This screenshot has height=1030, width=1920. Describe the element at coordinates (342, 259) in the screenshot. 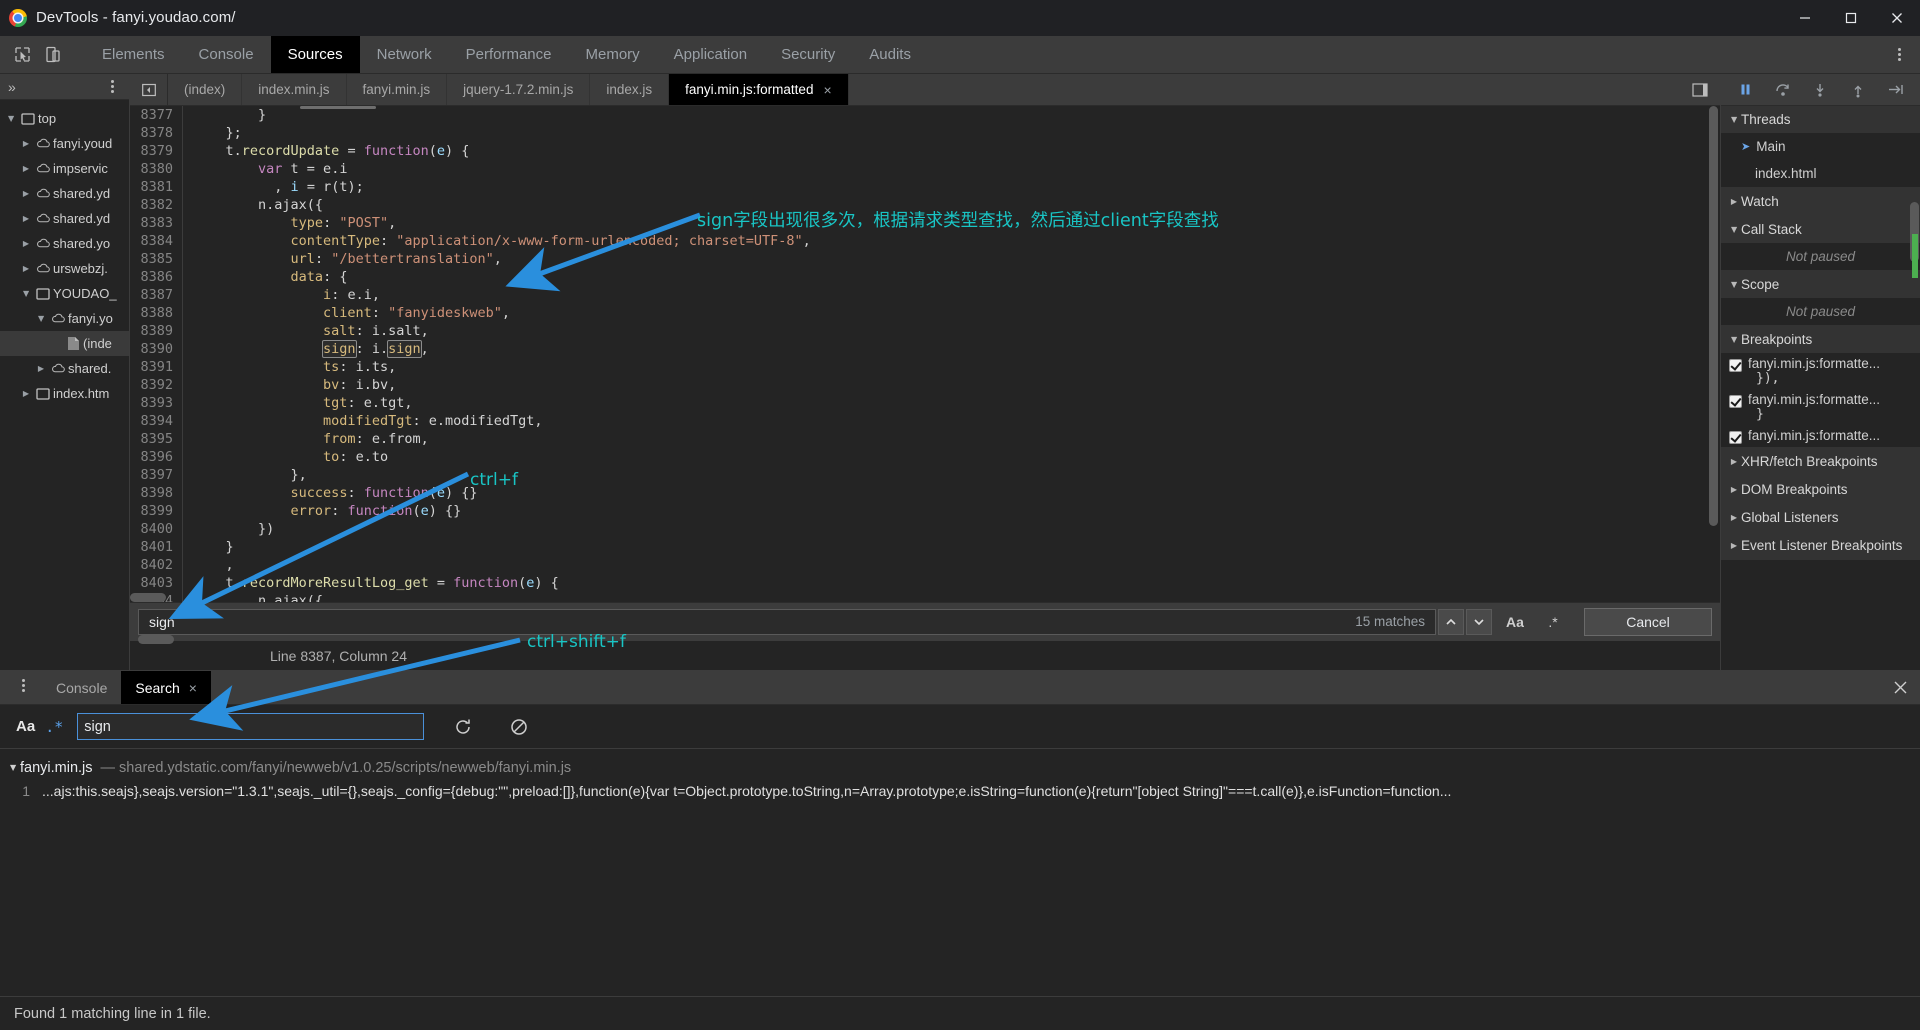

I see `code-line-content: url: "/bettertranslation",` at that location.